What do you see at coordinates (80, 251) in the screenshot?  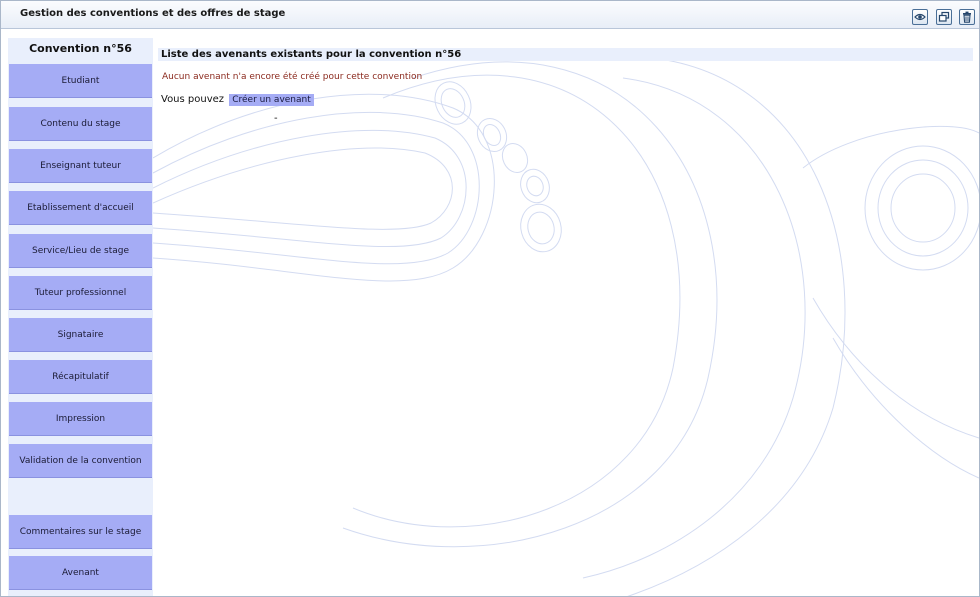 I see `sidebar-item-service-lieu-de-stage: Service/Lieu de stage` at bounding box center [80, 251].